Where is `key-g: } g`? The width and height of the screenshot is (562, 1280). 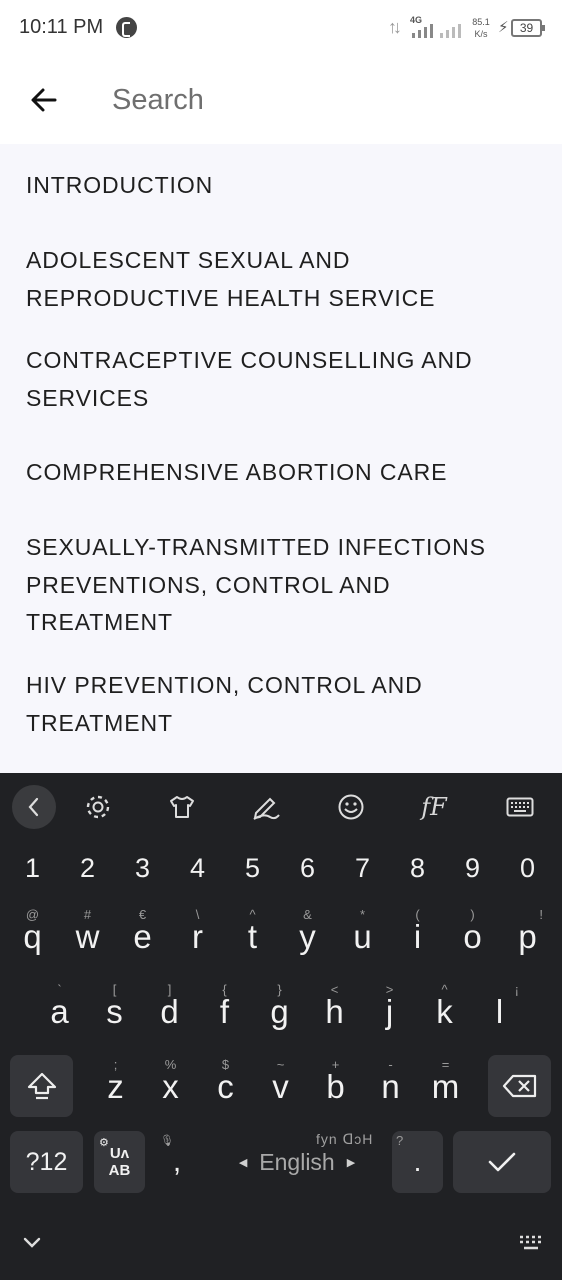 key-g: } g is located at coordinates (279, 1012).